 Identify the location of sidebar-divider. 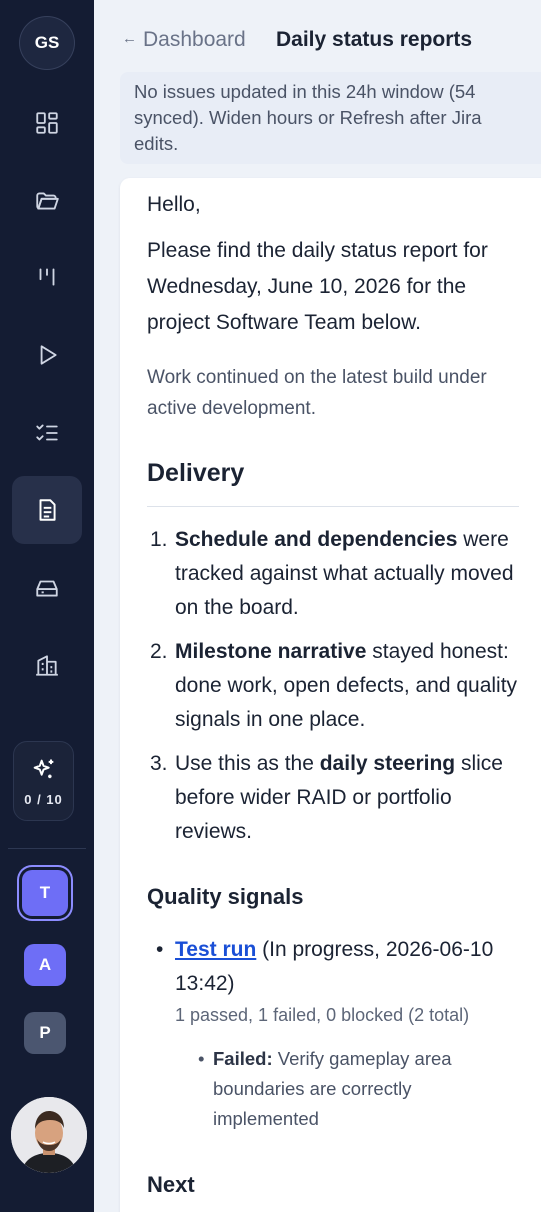
(47, 848).